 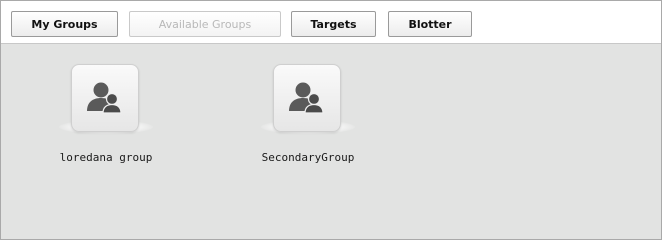 I want to click on tab-available-groups: Available Groups, so click(x=205, y=24).